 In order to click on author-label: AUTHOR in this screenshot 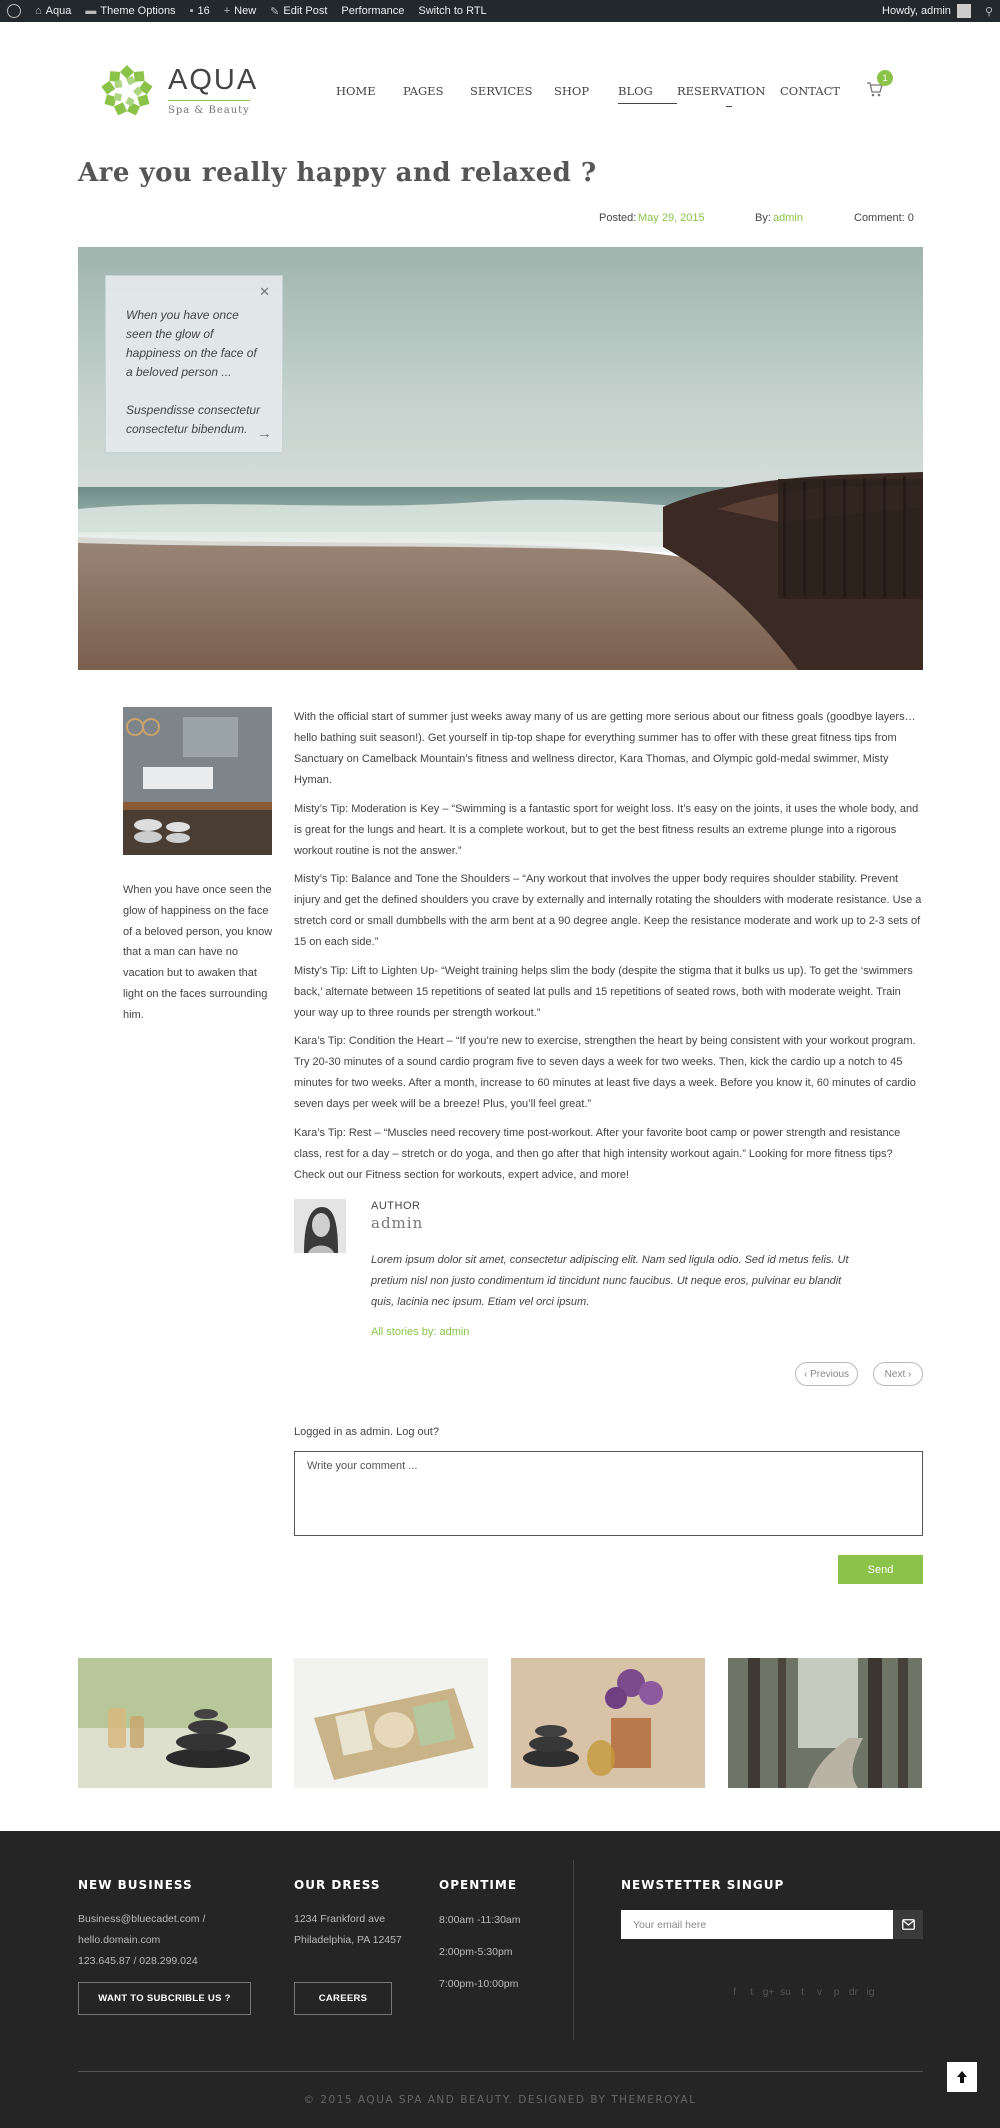, I will do `click(396, 1206)`.